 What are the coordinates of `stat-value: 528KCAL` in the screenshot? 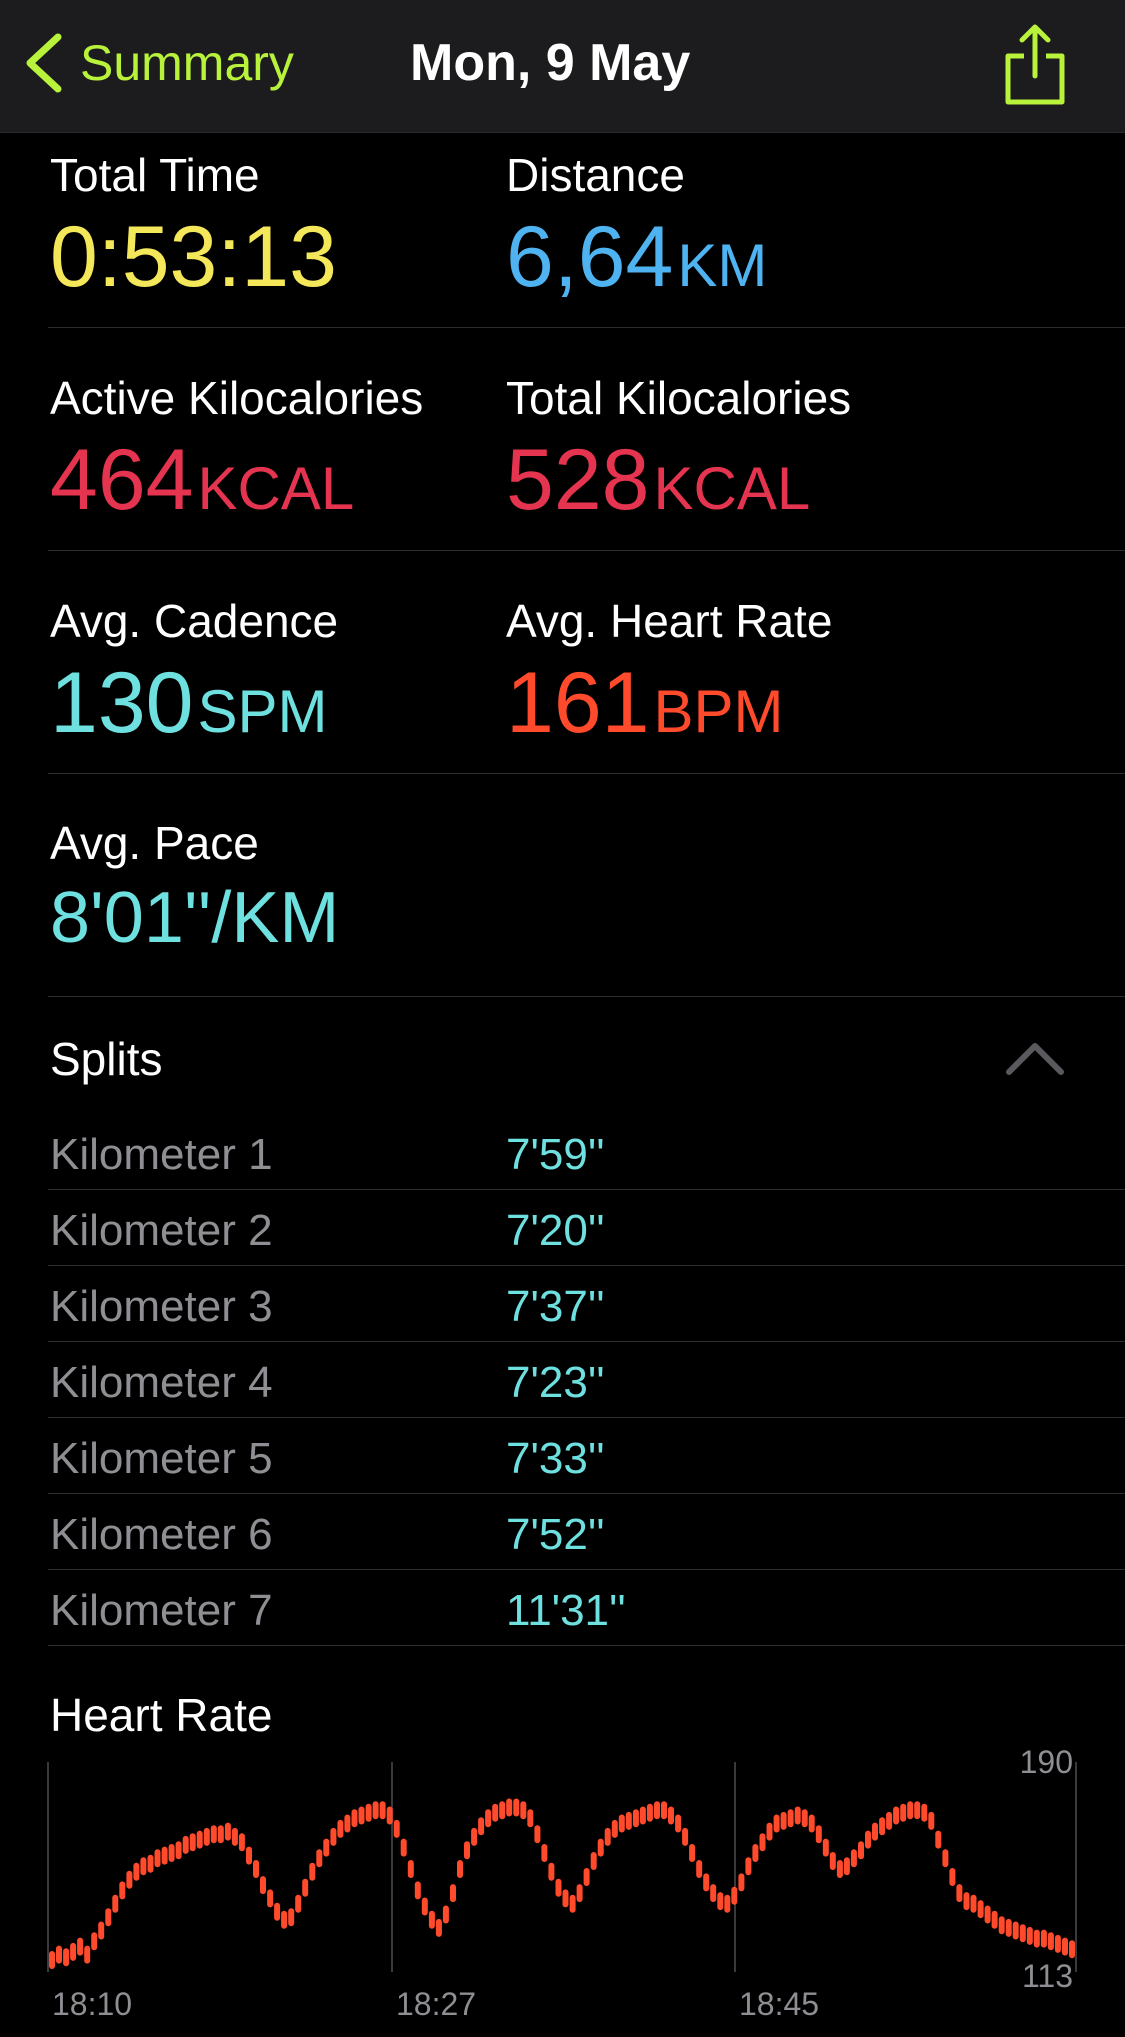 It's located at (678, 480).